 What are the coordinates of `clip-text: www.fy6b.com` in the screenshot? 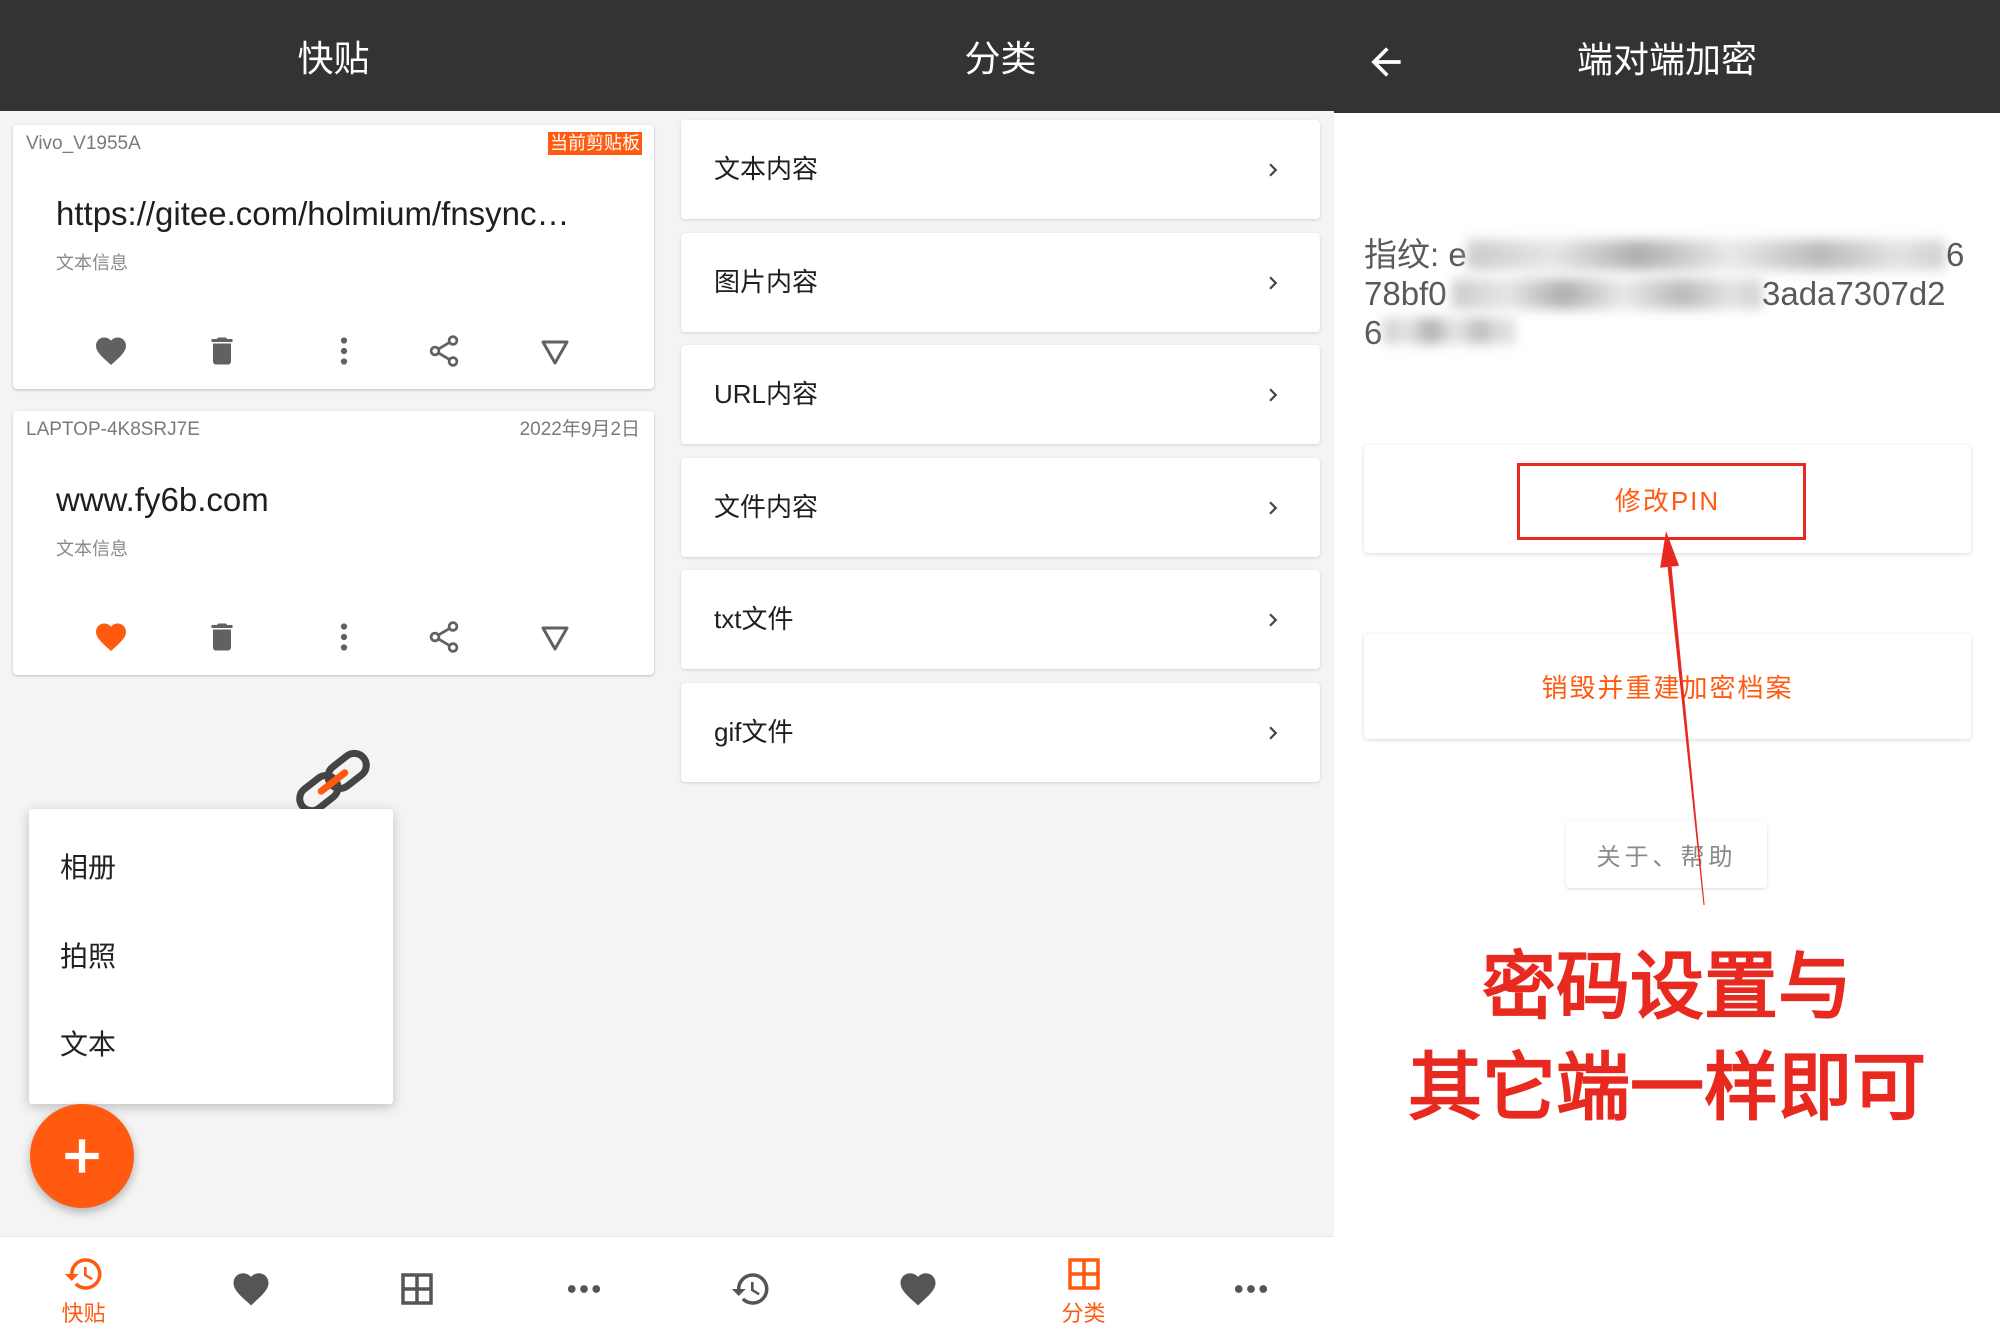 It's located at (348, 500).